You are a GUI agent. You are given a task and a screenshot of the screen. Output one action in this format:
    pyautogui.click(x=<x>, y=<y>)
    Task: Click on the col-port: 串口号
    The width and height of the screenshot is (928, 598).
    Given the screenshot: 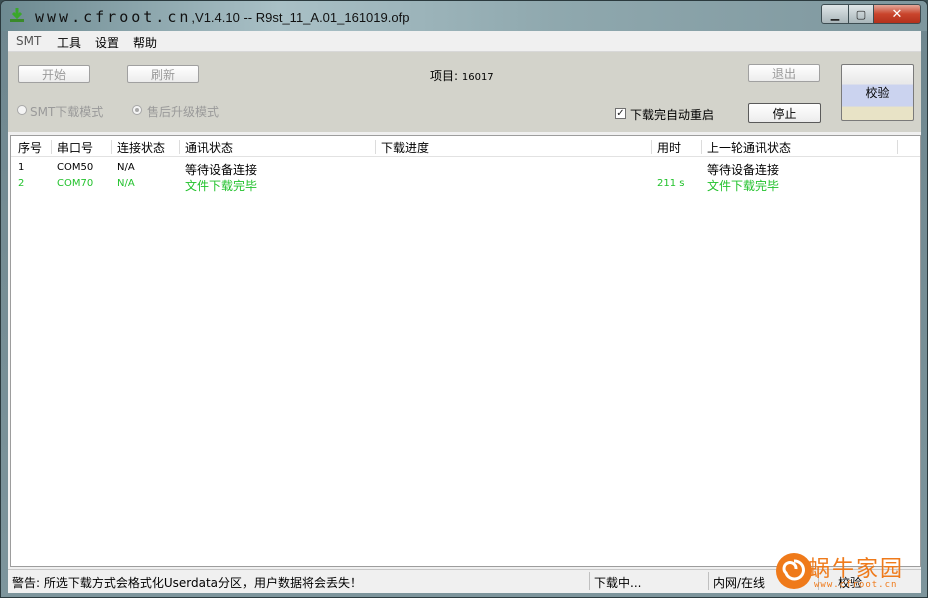 What is the action you would take?
    pyautogui.click(x=75, y=147)
    